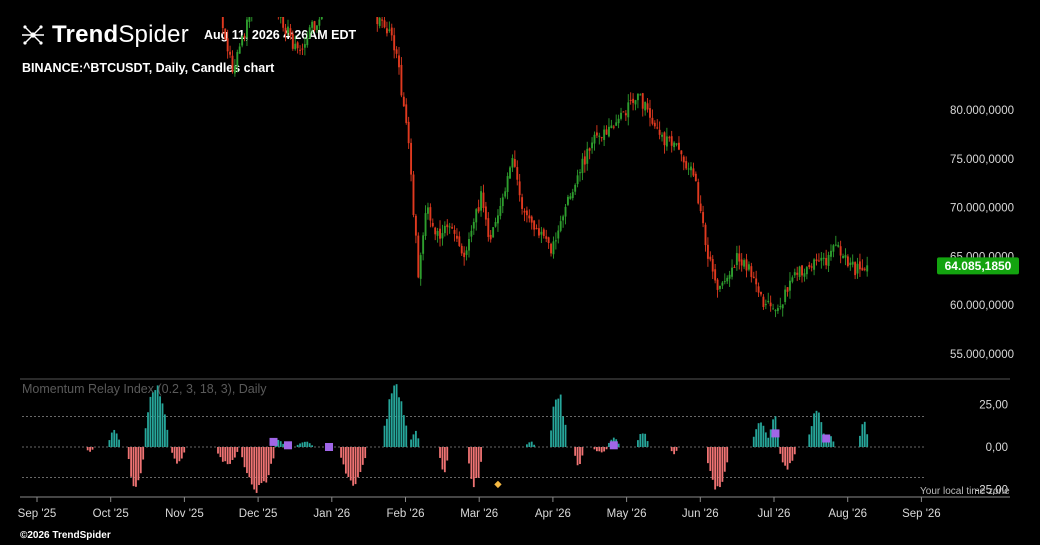  What do you see at coordinates (965, 491) in the screenshot?
I see `timezone-note: Your local time zone` at bounding box center [965, 491].